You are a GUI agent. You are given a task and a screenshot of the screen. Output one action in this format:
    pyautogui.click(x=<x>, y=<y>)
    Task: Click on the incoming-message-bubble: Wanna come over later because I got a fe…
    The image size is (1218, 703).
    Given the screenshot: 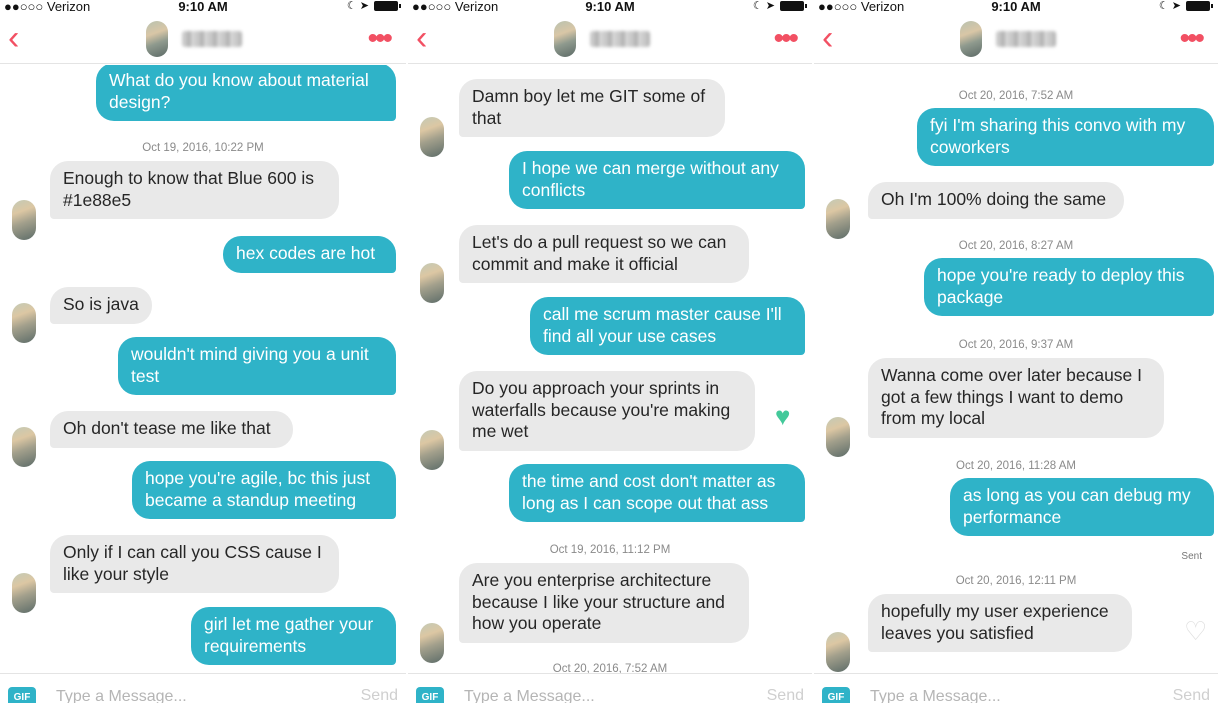 What is the action you would take?
    pyautogui.click(x=1016, y=398)
    